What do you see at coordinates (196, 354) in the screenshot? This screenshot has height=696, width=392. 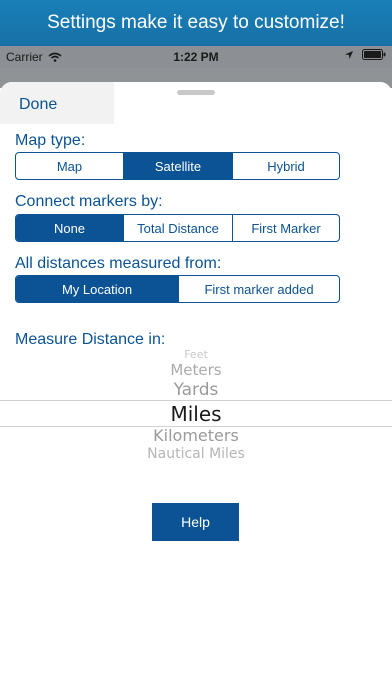 I see `unit-option-feet: Feet` at bounding box center [196, 354].